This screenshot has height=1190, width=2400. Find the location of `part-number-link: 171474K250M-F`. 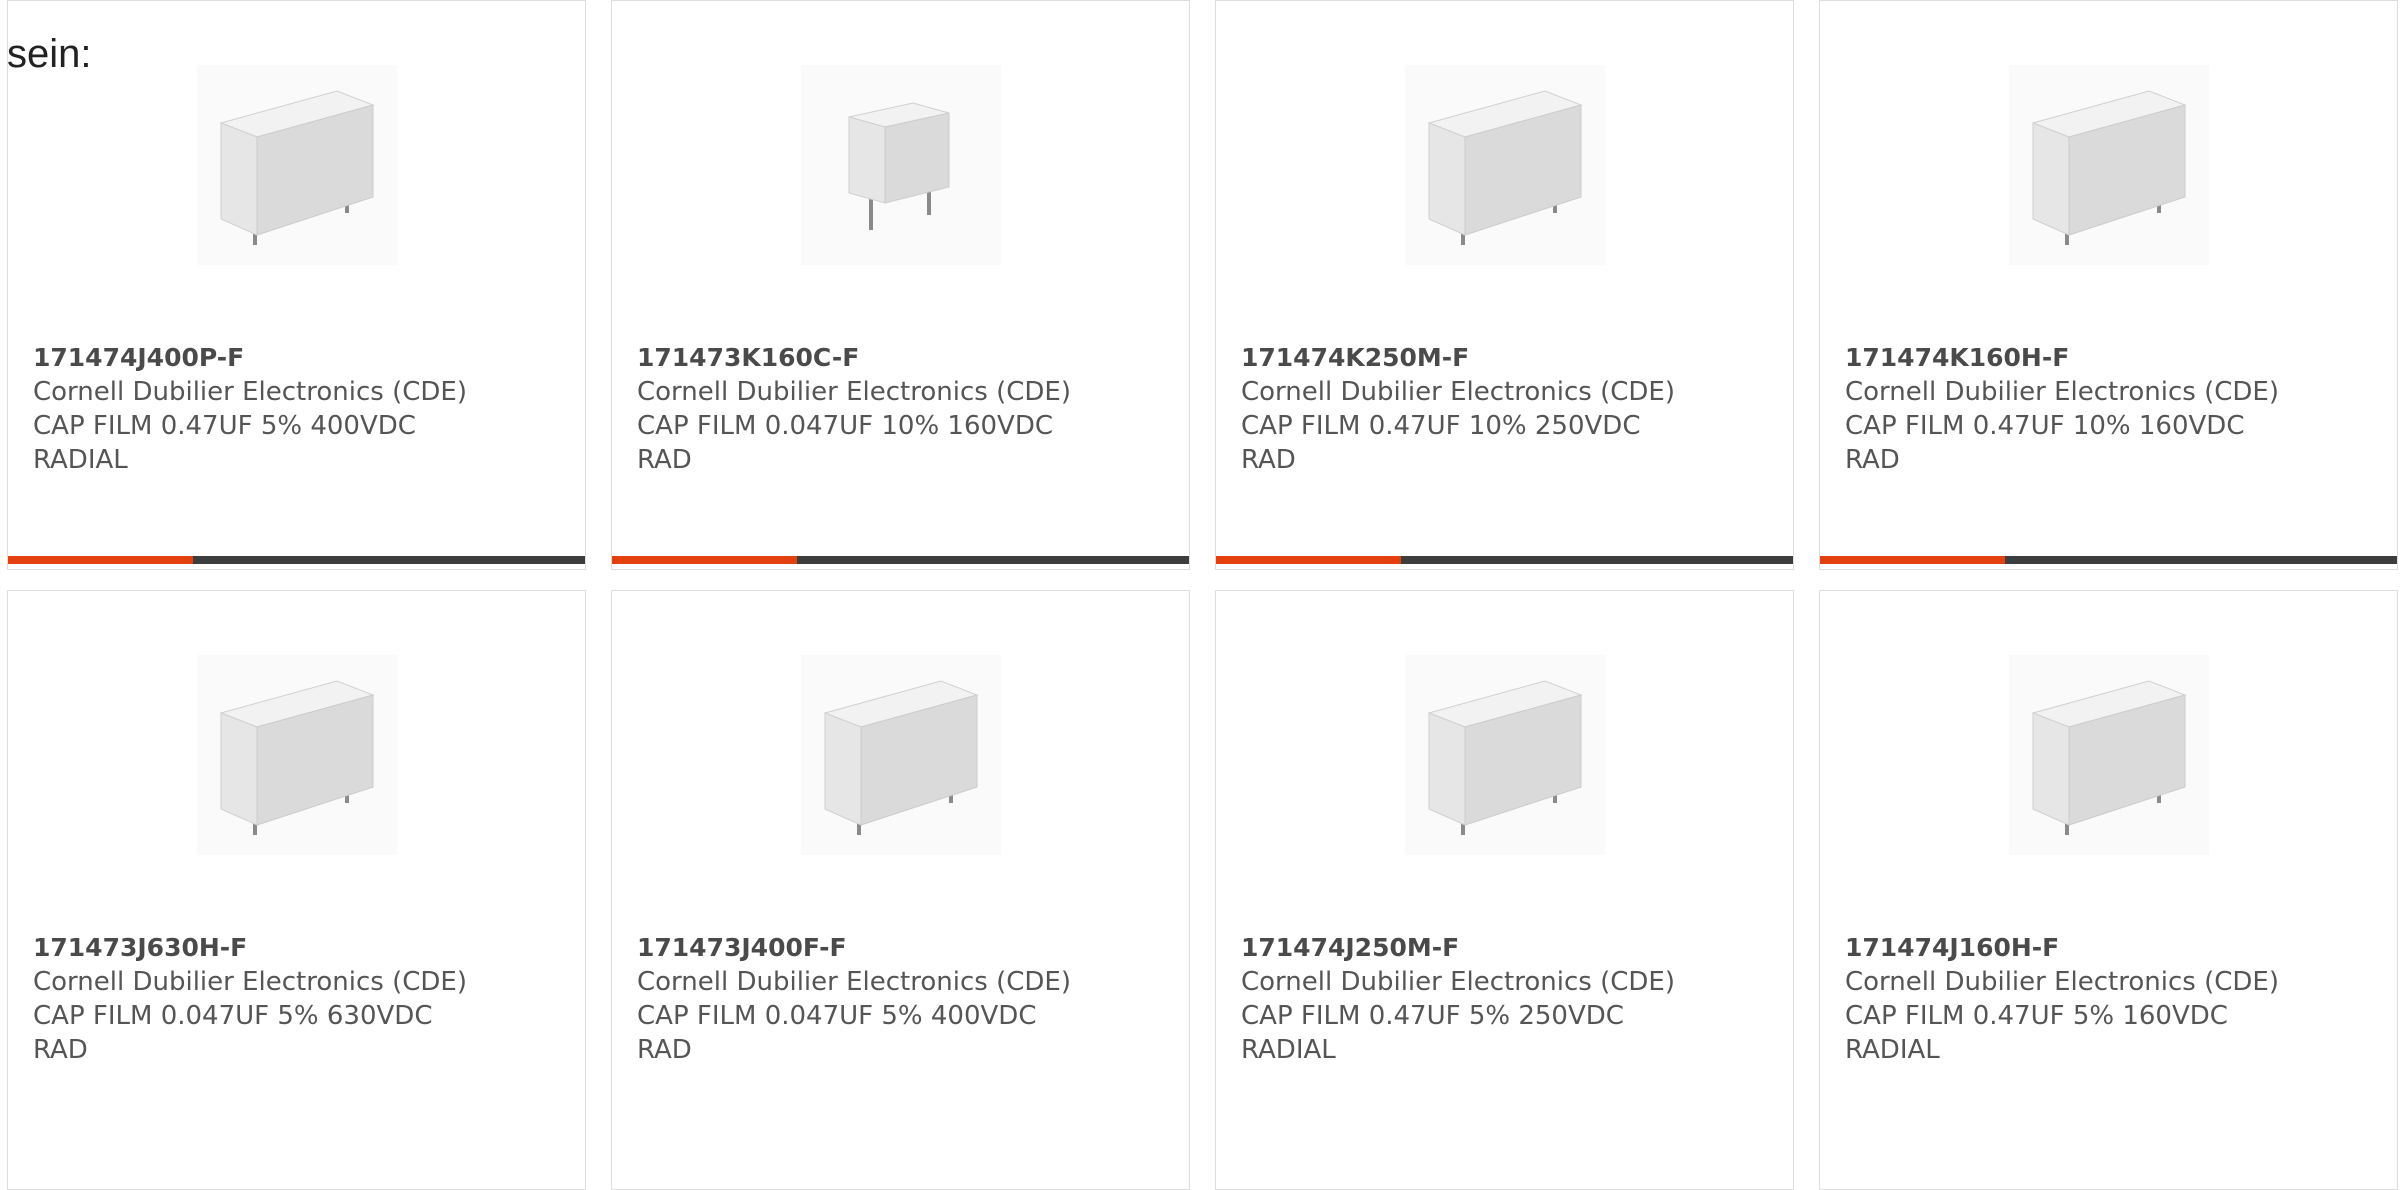

part-number-link: 171474K250M-F is located at coordinates (1512, 358).